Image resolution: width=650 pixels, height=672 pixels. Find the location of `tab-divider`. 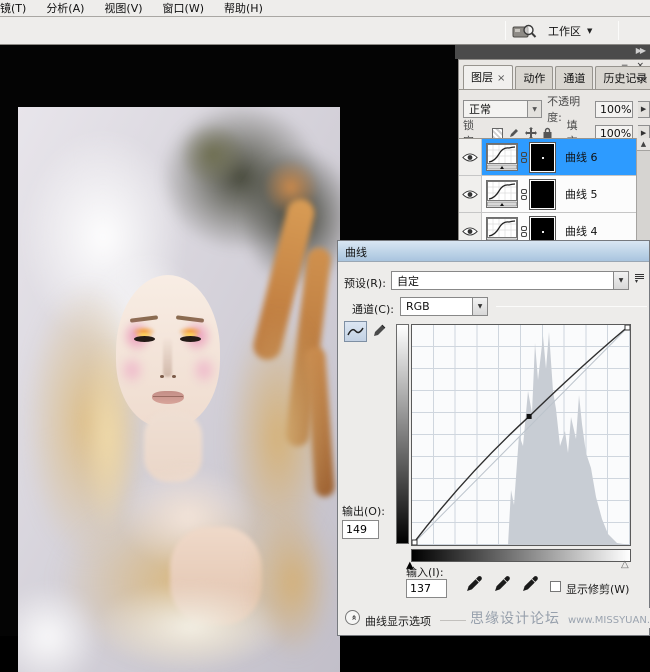

tab-divider is located at coordinates (554, 89).